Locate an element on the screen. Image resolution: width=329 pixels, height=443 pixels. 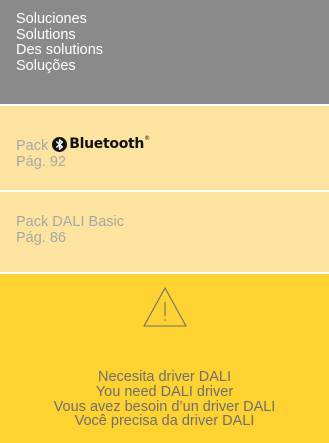
pack-bluetooth-page: Pág. 92 is located at coordinates (172, 162).